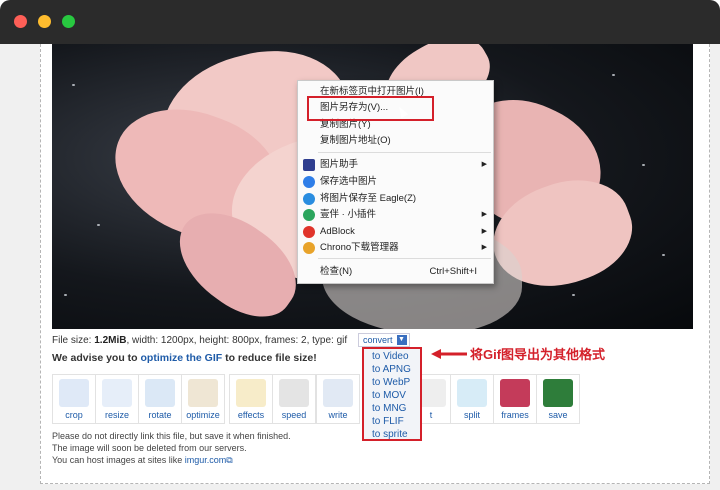 The width and height of the screenshot is (720, 490). What do you see at coordinates (515, 393) in the screenshot?
I see `frames-icon` at bounding box center [515, 393].